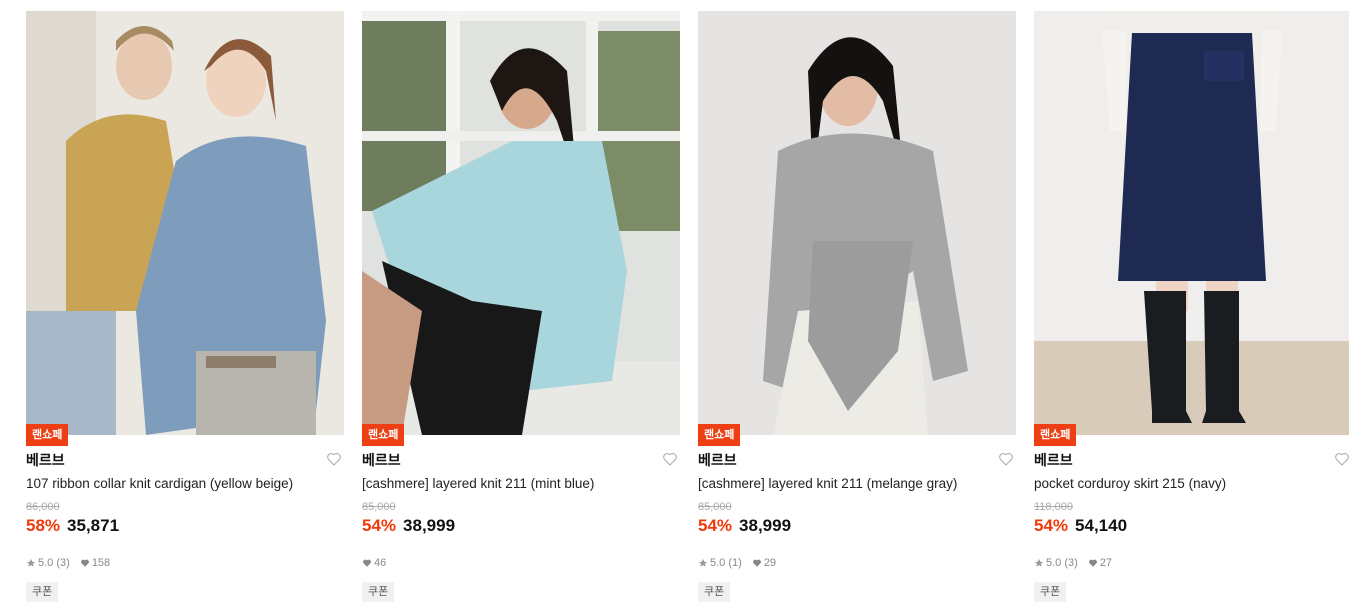 The height and width of the screenshot is (602, 1349). I want to click on product-meta: 5.0 (1) 29, so click(737, 563).